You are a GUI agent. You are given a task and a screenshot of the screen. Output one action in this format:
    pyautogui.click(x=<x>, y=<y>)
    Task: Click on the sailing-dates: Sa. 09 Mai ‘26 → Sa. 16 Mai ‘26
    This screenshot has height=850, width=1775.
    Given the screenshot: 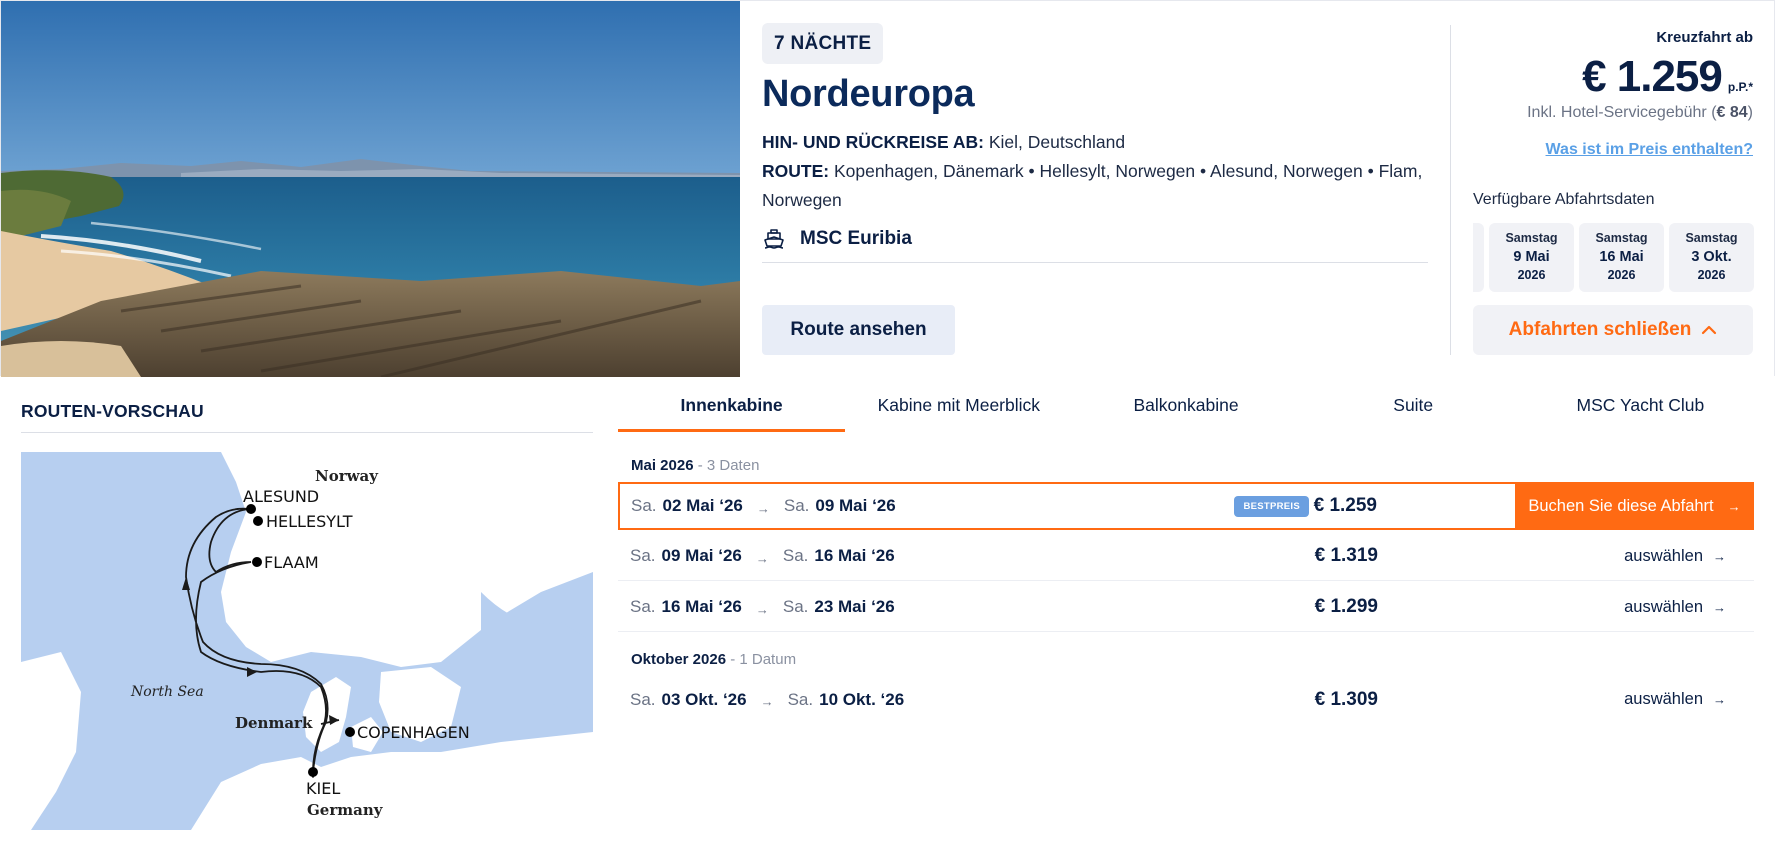 What is the action you would take?
    pyautogui.click(x=762, y=556)
    